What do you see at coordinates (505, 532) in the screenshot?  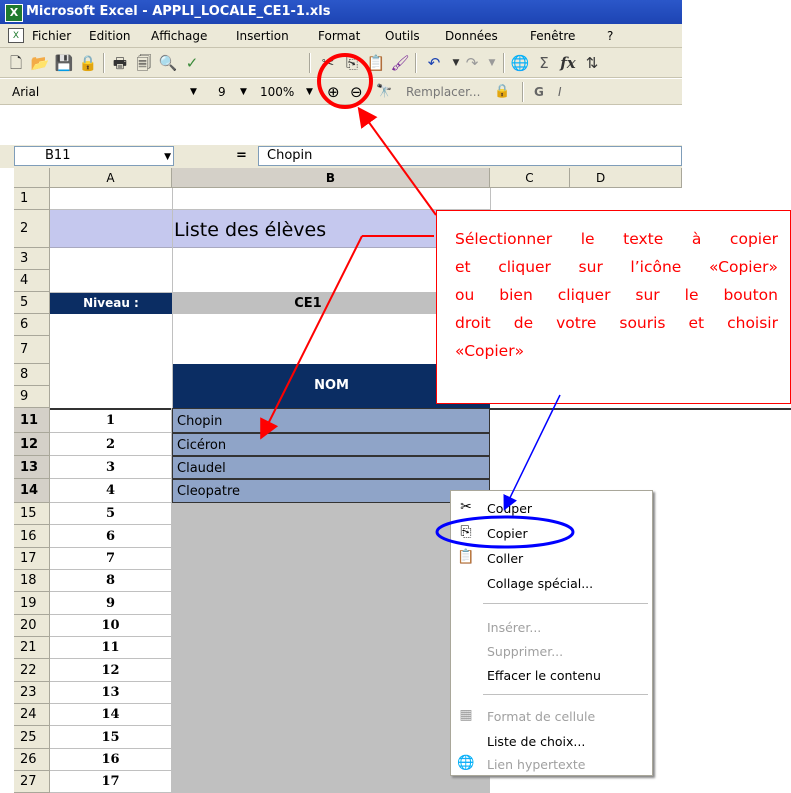 I see `copier-menu-highlight` at bounding box center [505, 532].